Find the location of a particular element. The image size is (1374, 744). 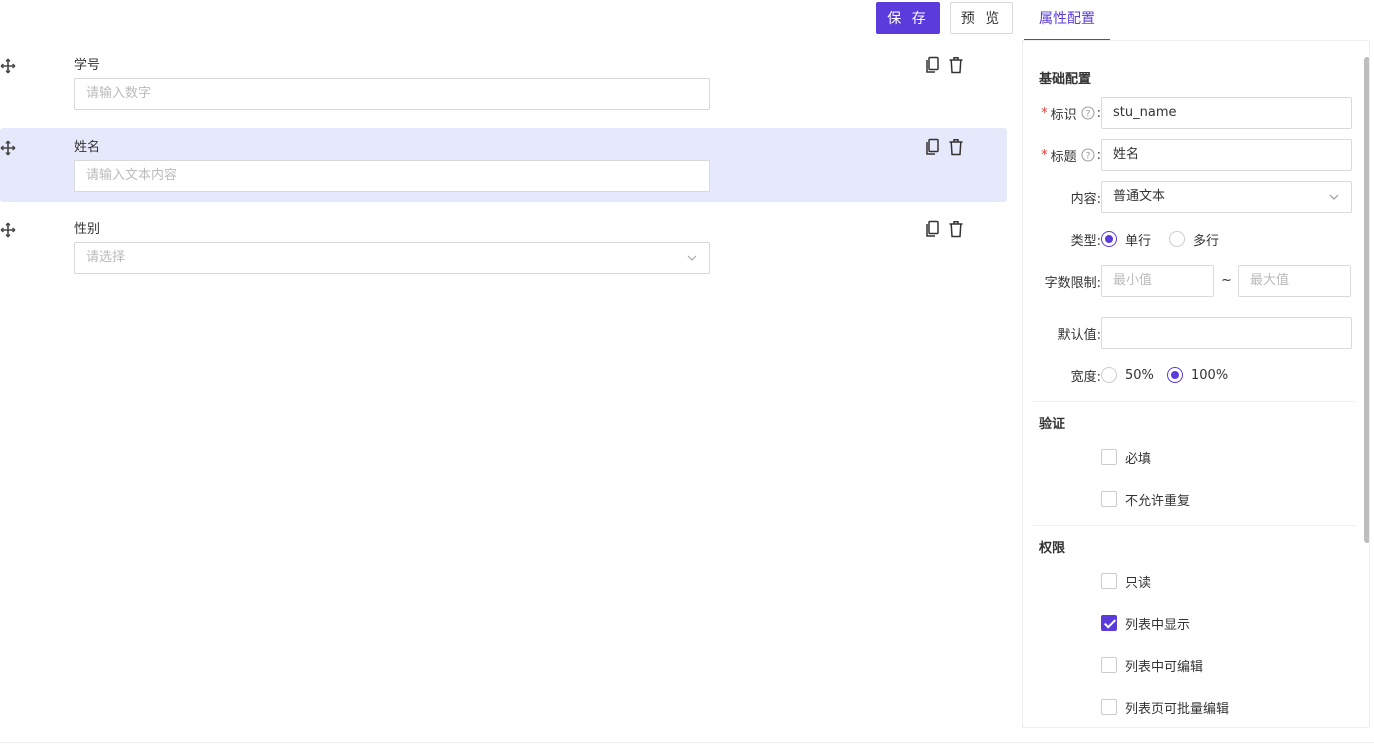

save-button: 保 存 is located at coordinates (908, 18).